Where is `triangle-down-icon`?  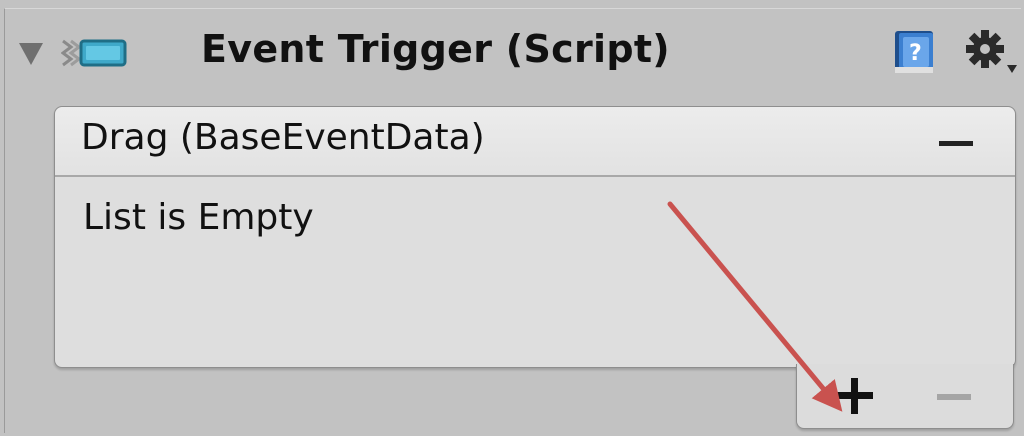 triangle-down-icon is located at coordinates (31, 54).